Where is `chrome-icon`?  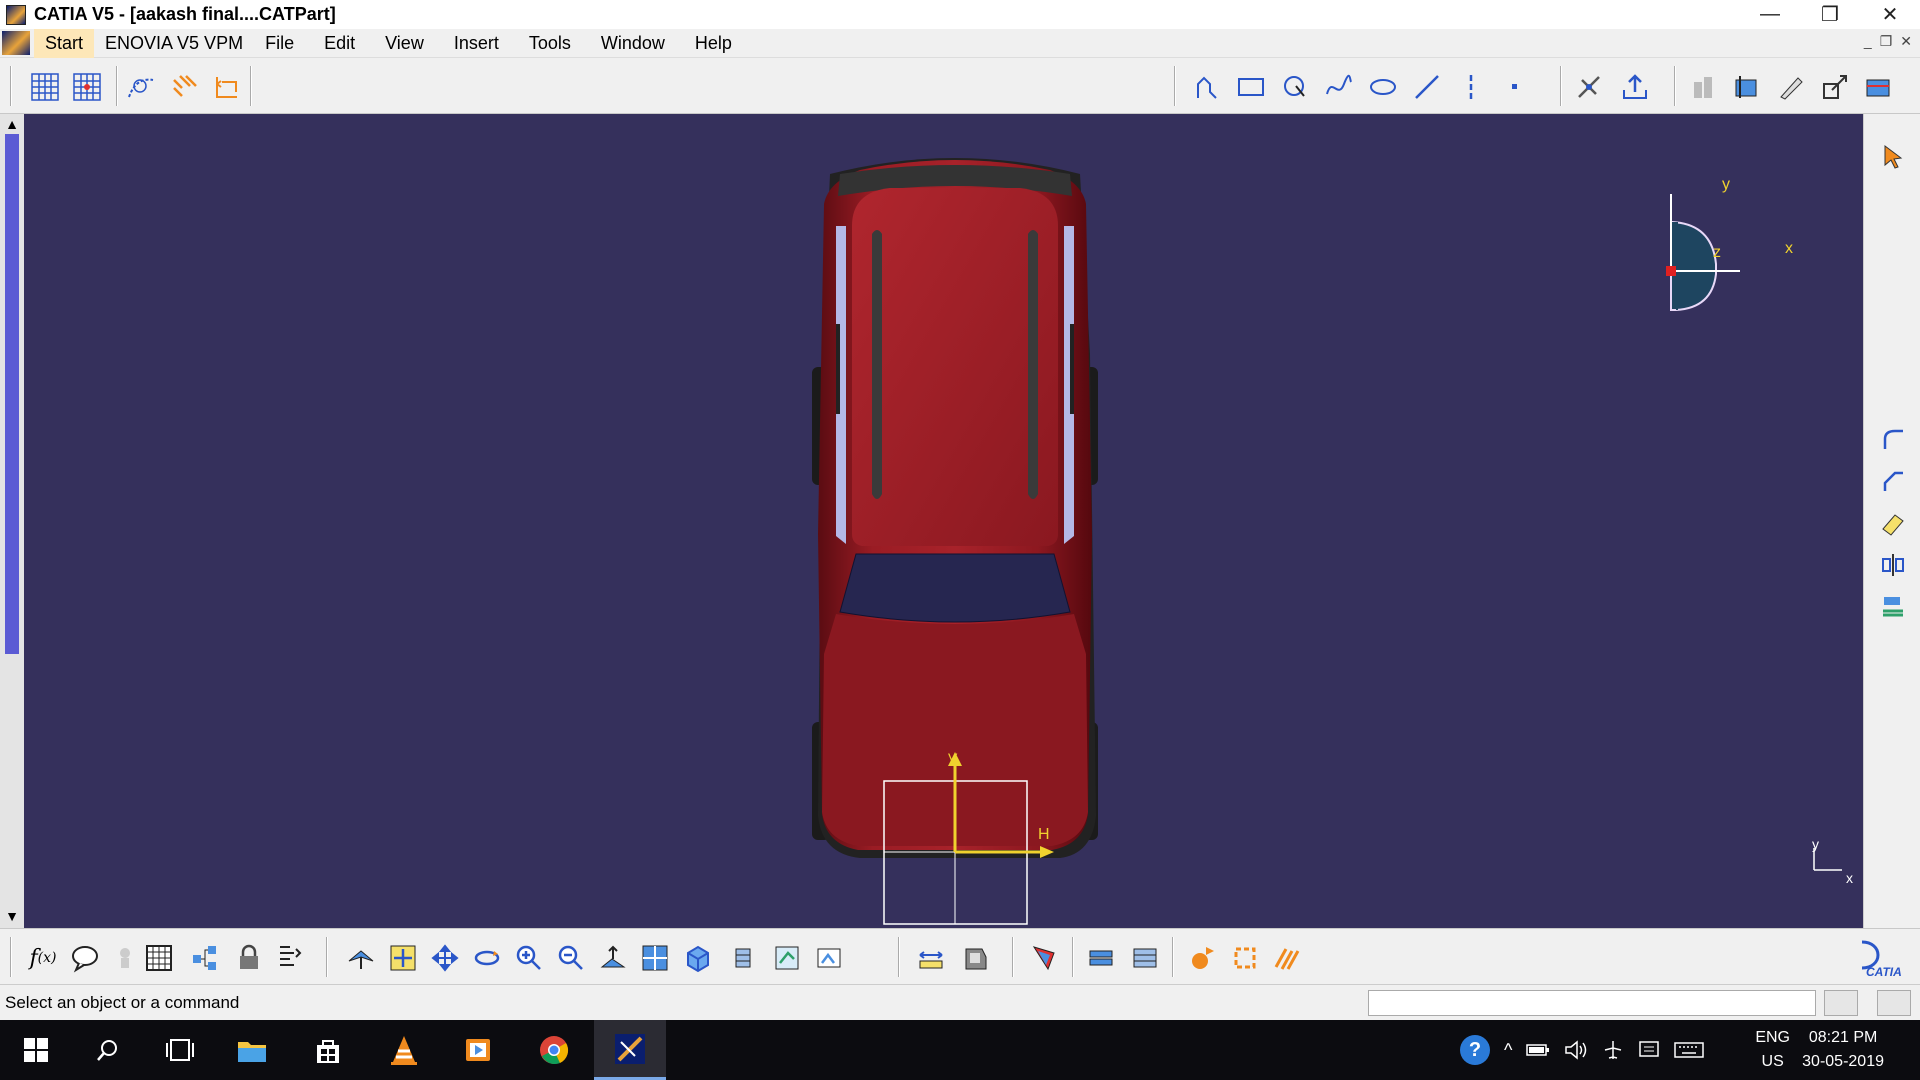 chrome-icon is located at coordinates (554, 1050).